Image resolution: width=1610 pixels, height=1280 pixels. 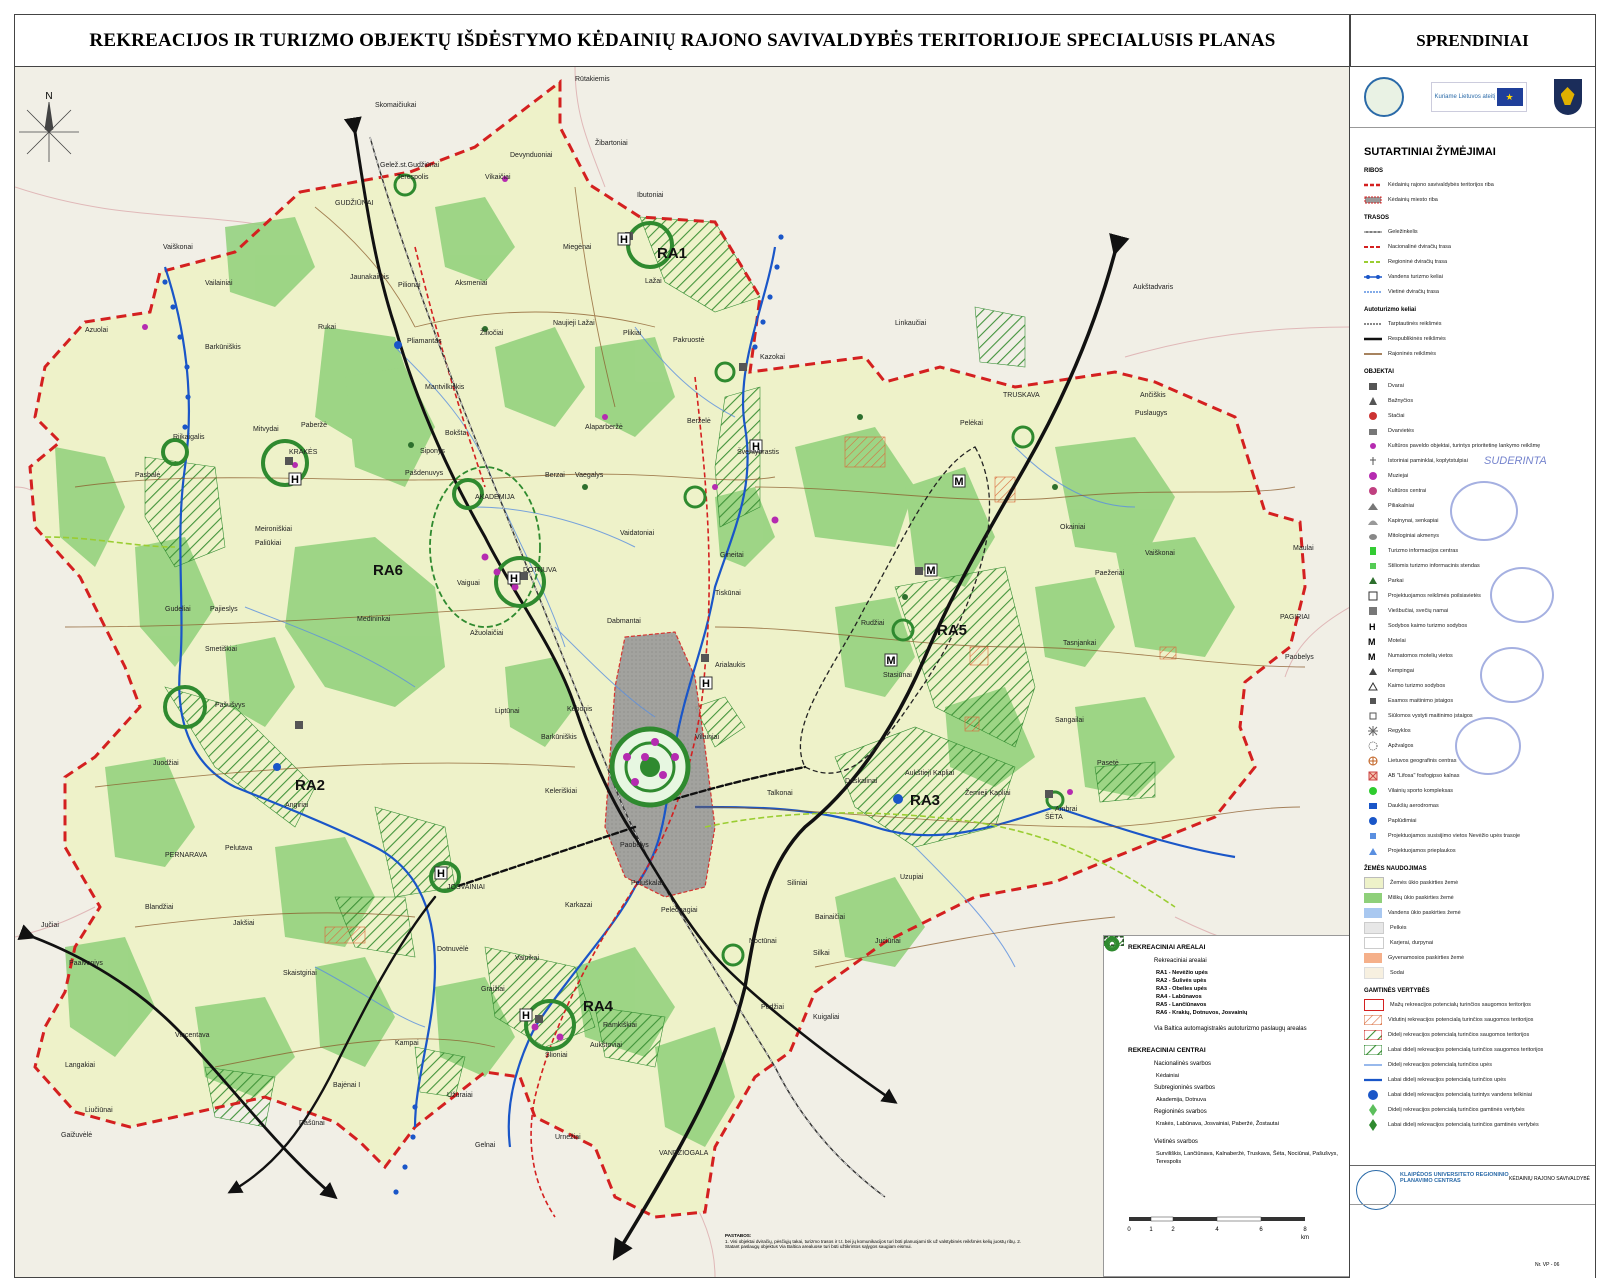 What do you see at coordinates (498, 177) in the screenshot?
I see `svg-text: Vikaičiai` at bounding box center [498, 177].